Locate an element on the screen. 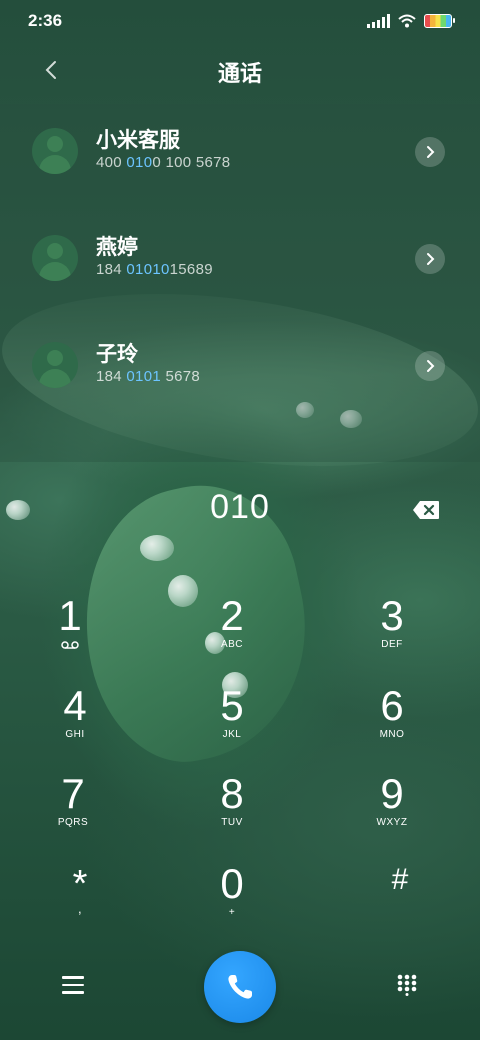  call-button is located at coordinates (240, 987).